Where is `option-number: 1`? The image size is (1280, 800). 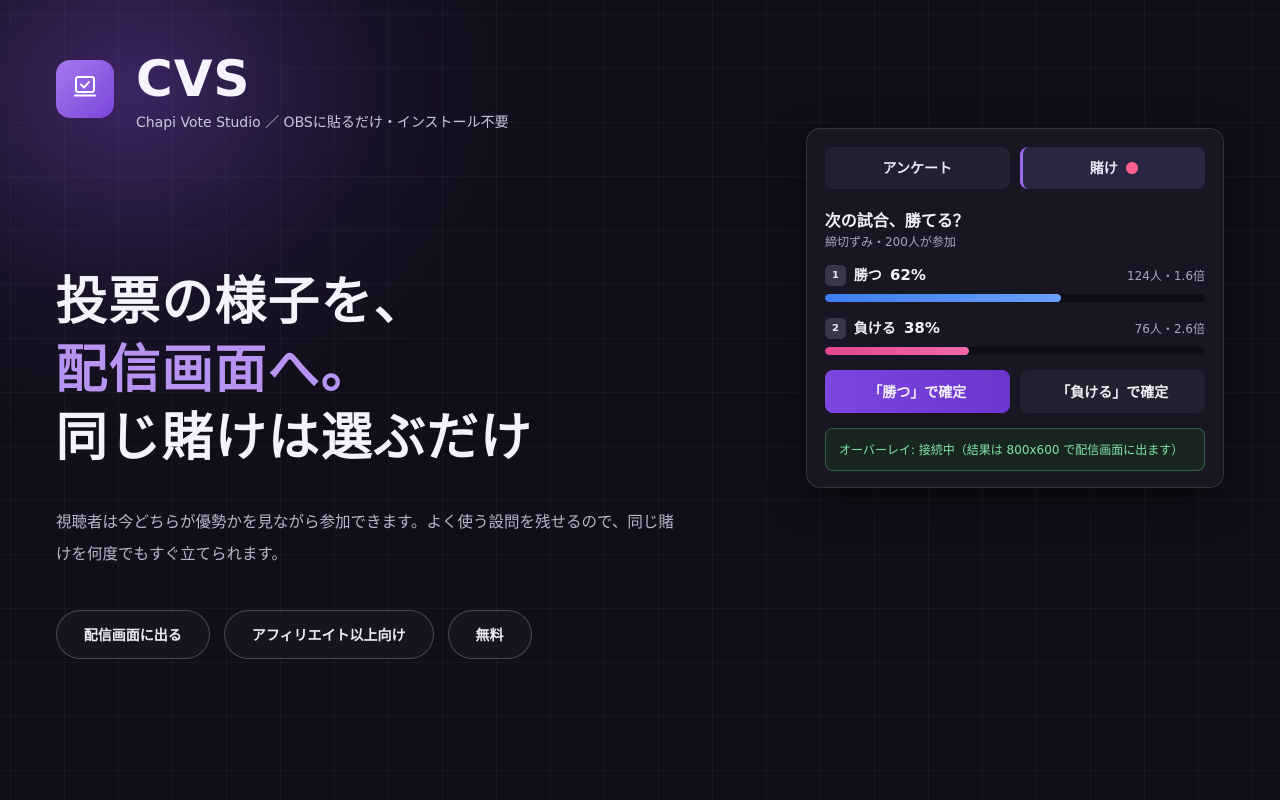 option-number: 1 is located at coordinates (835, 275).